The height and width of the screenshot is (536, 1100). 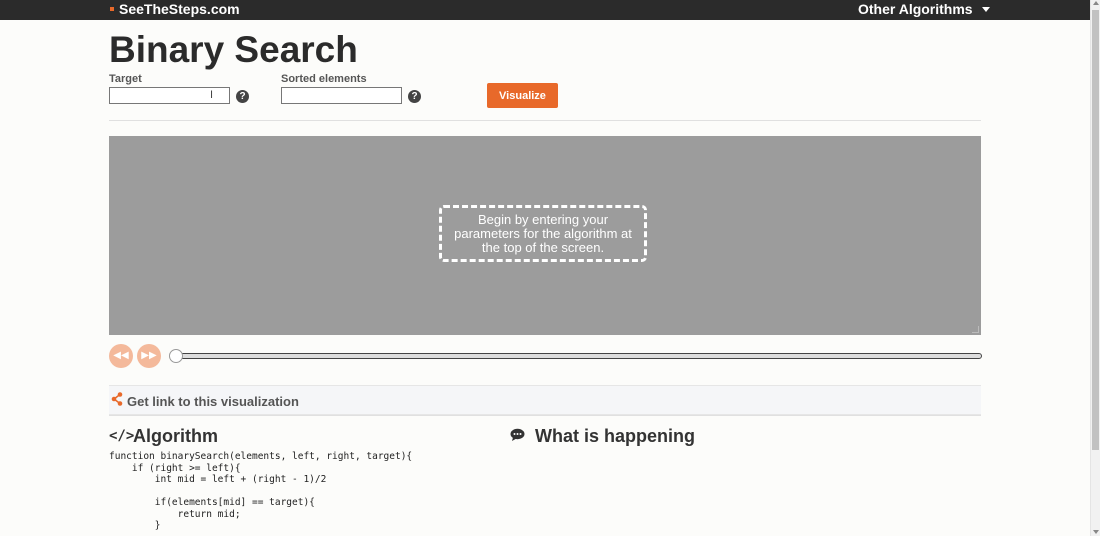 I want to click on visualize-button: Visualize, so click(x=522, y=95).